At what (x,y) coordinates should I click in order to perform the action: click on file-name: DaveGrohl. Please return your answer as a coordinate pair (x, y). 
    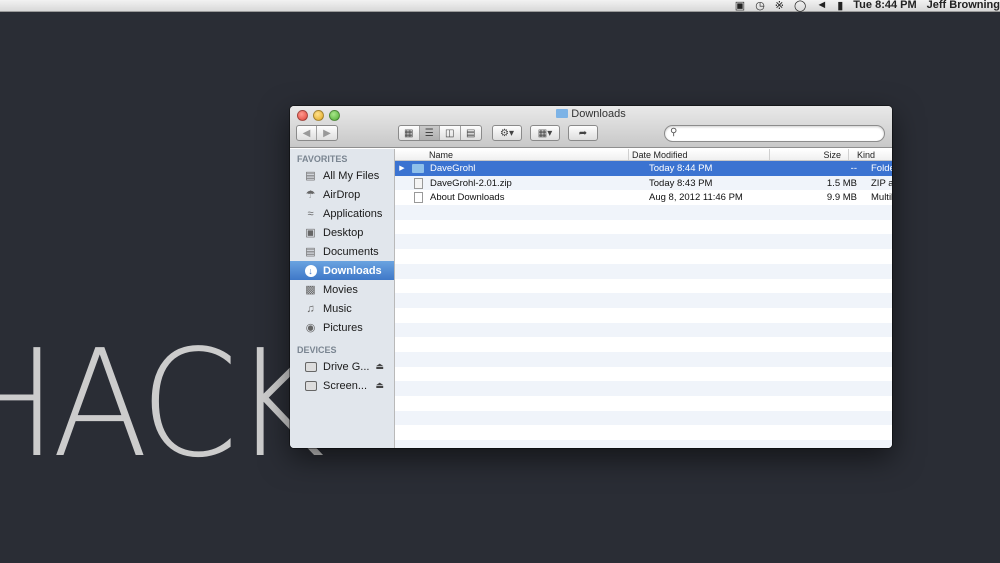
    Looking at the image, I should click on (453, 168).